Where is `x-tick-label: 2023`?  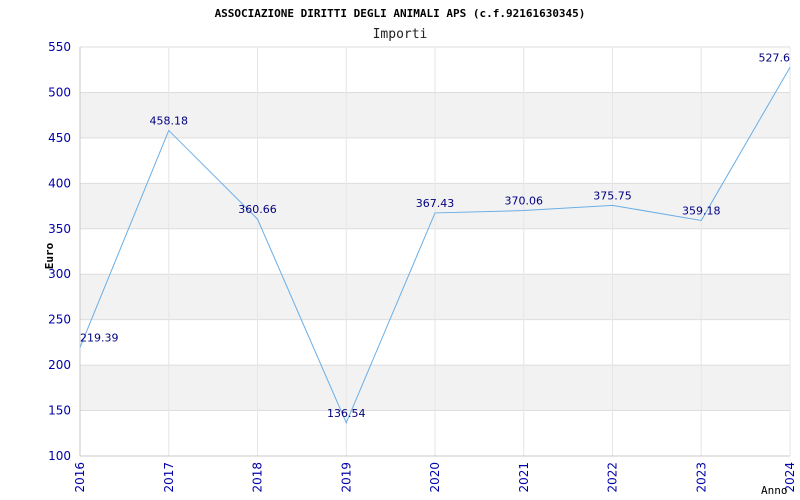 x-tick-label: 2023 is located at coordinates (701, 477).